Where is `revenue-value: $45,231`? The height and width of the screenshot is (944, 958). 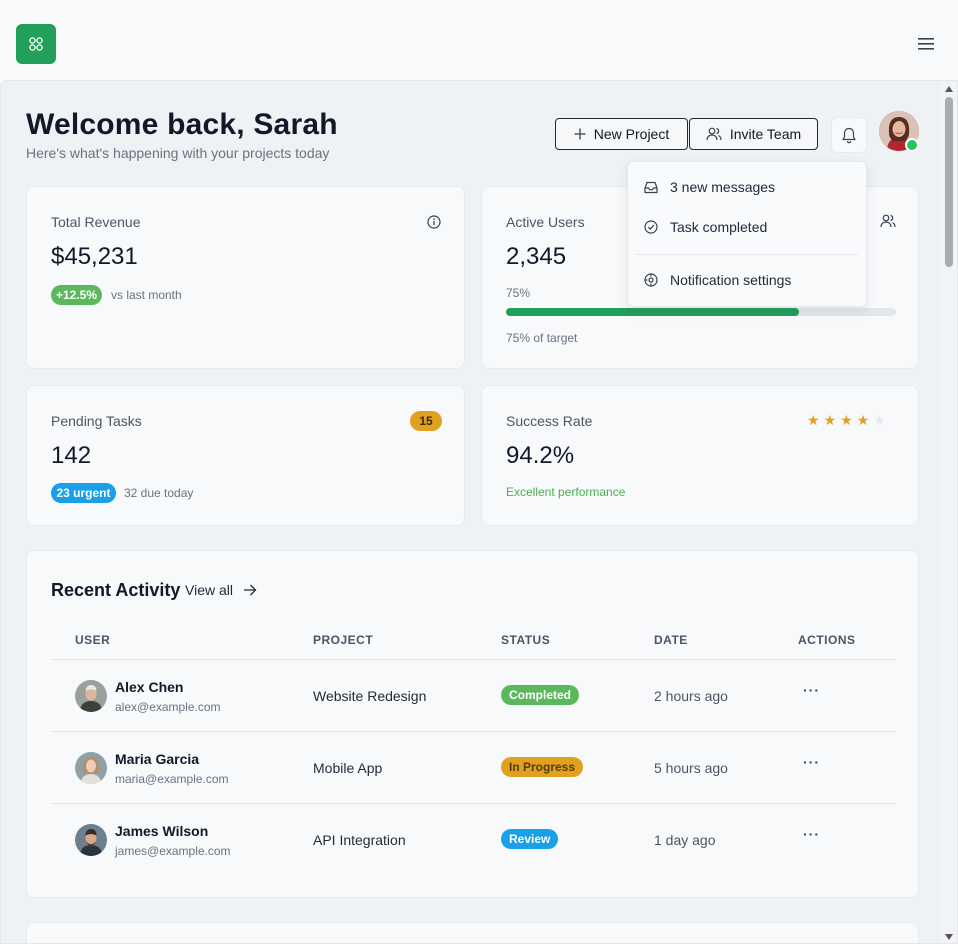 revenue-value: $45,231 is located at coordinates (94, 256).